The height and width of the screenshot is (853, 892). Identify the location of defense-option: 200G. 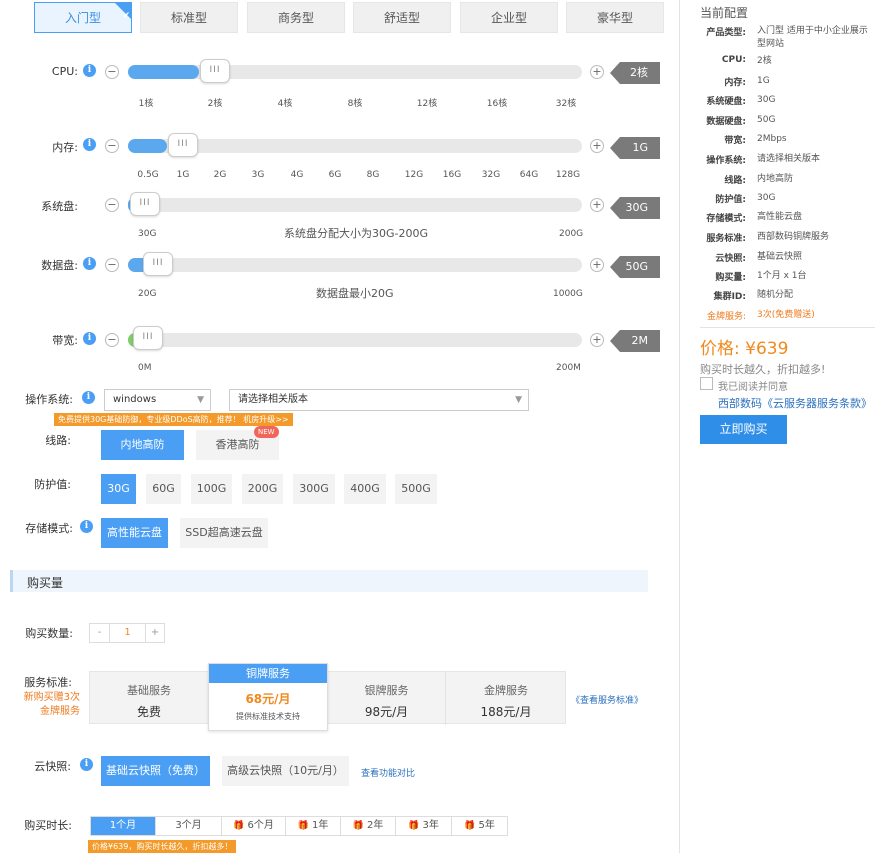
(262, 489).